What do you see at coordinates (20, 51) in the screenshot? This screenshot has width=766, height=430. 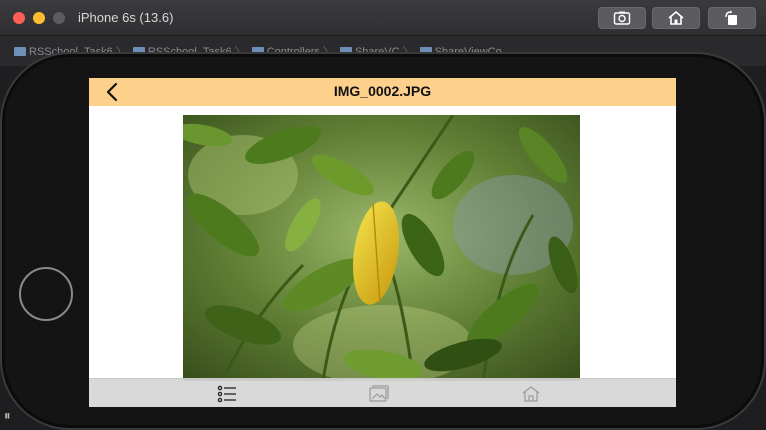 I see `file-icon` at bounding box center [20, 51].